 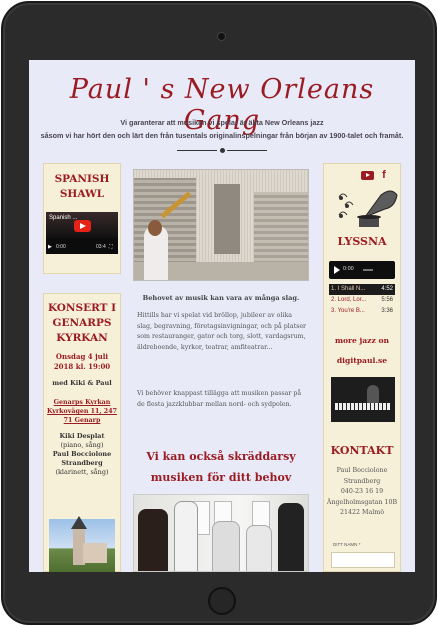 I want to click on concert-date: Onsdag 4 juli 2018 kl. 19:00, so click(x=82, y=361).